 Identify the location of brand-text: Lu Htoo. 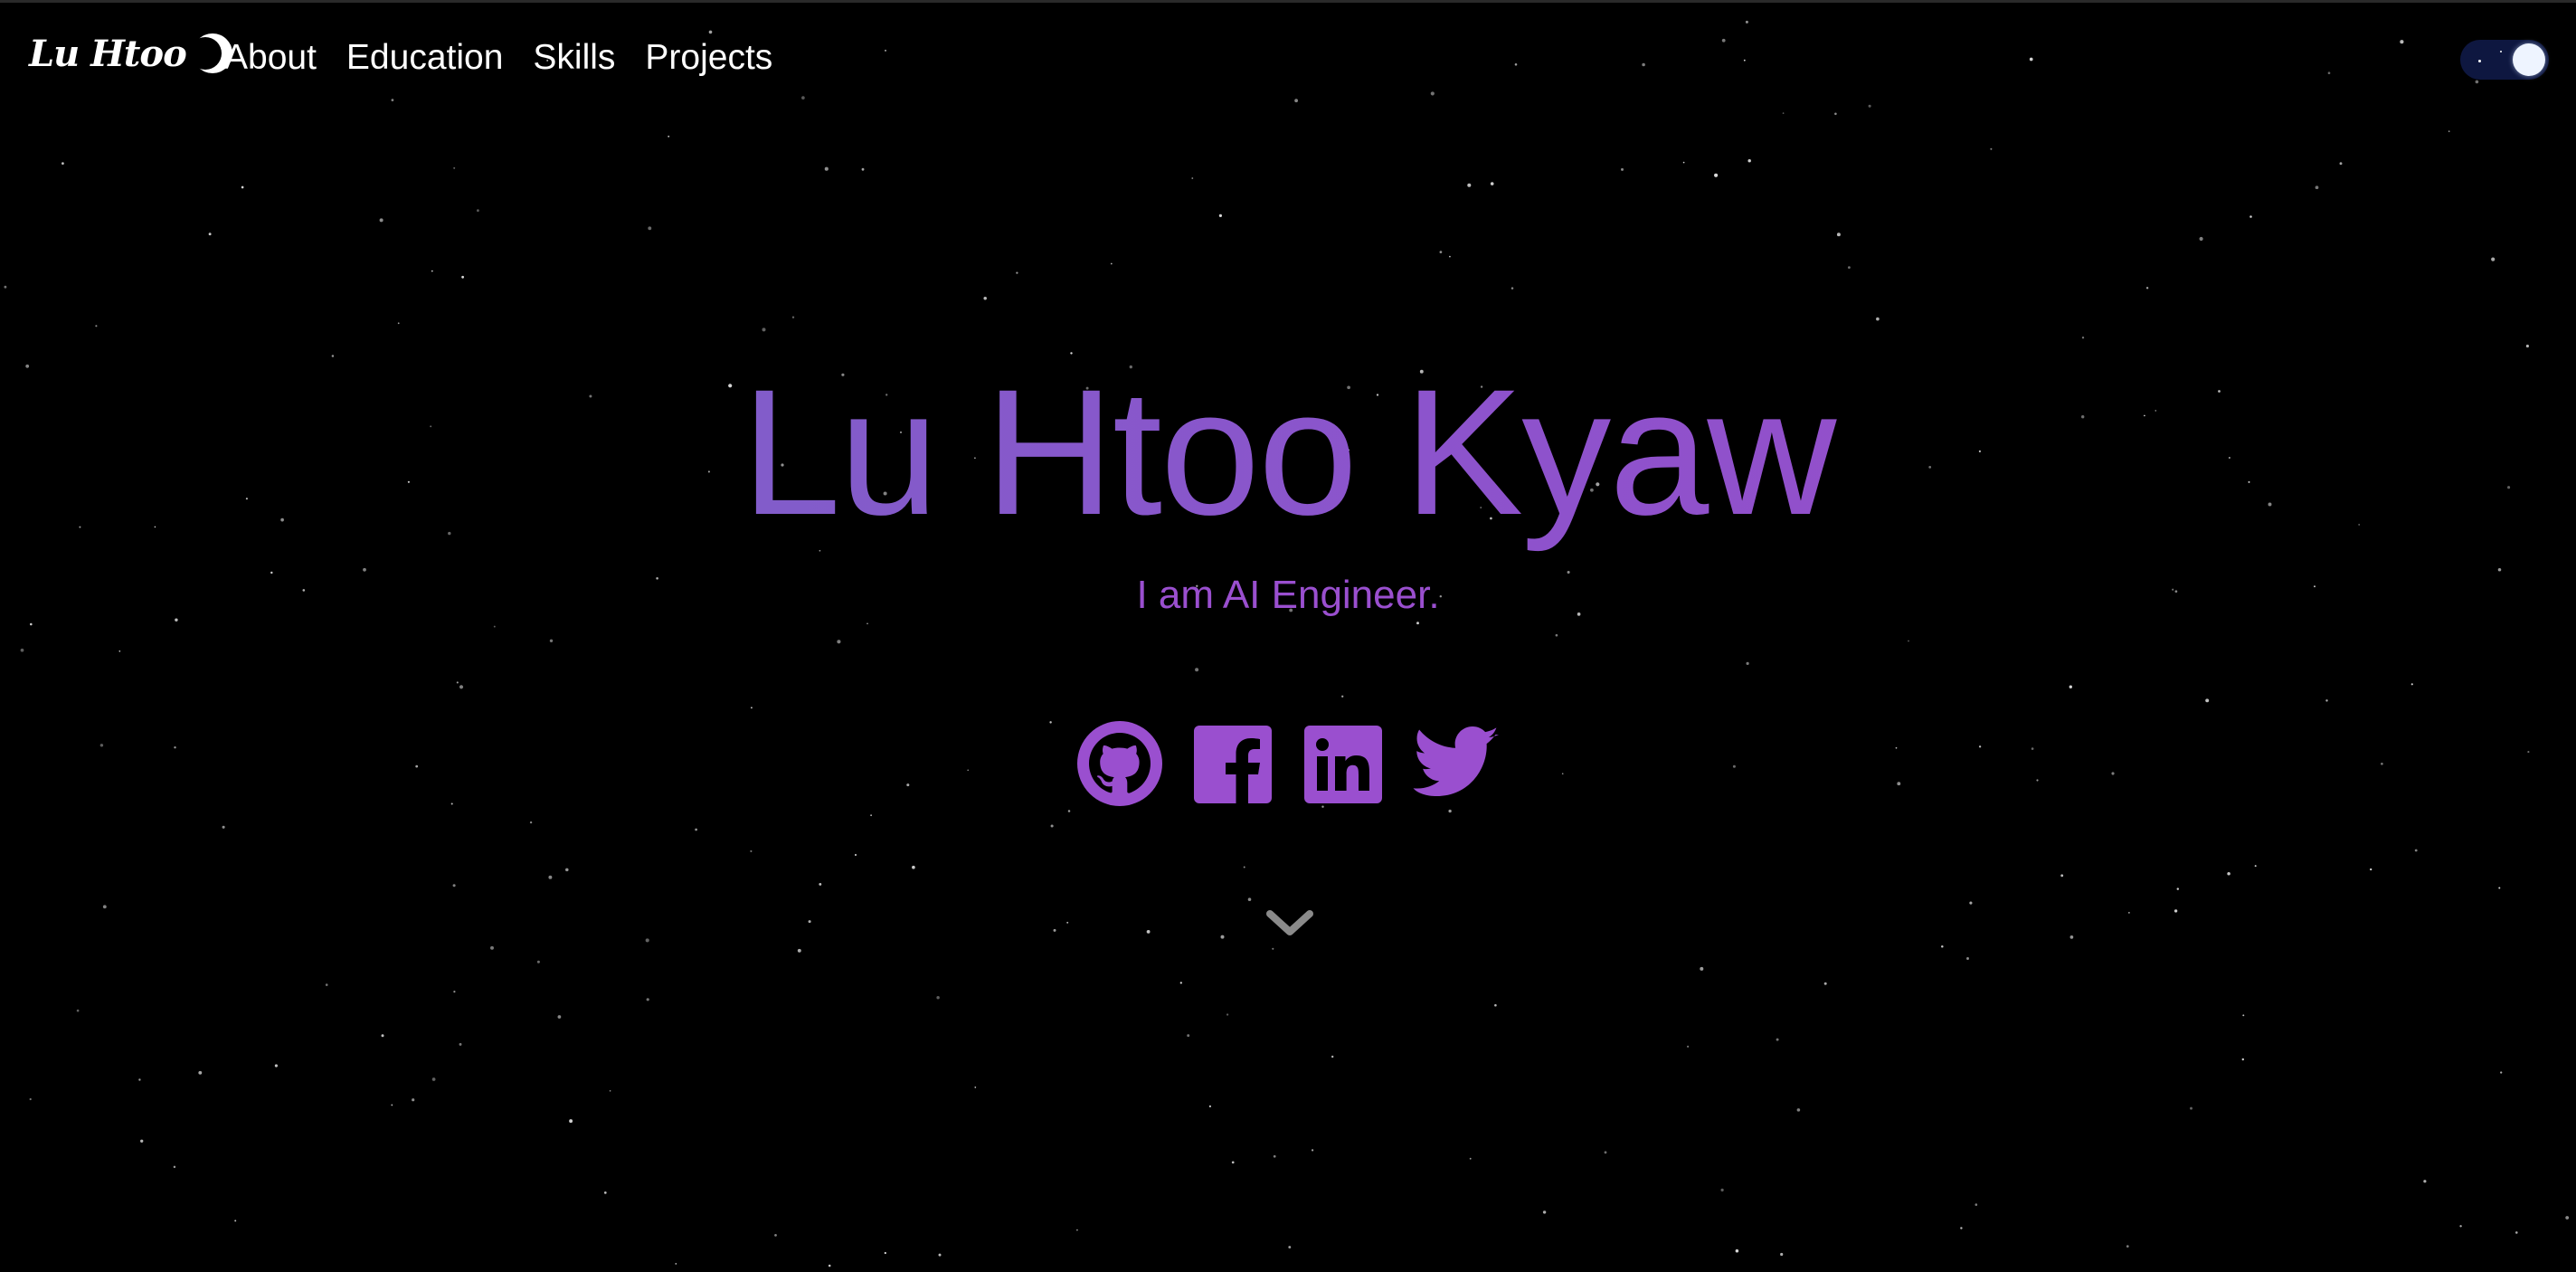
(108, 53).